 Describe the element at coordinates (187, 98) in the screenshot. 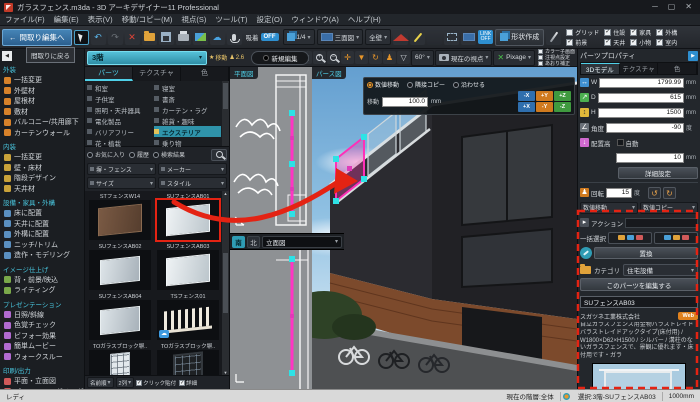

I see `category-item: 書斎` at that location.